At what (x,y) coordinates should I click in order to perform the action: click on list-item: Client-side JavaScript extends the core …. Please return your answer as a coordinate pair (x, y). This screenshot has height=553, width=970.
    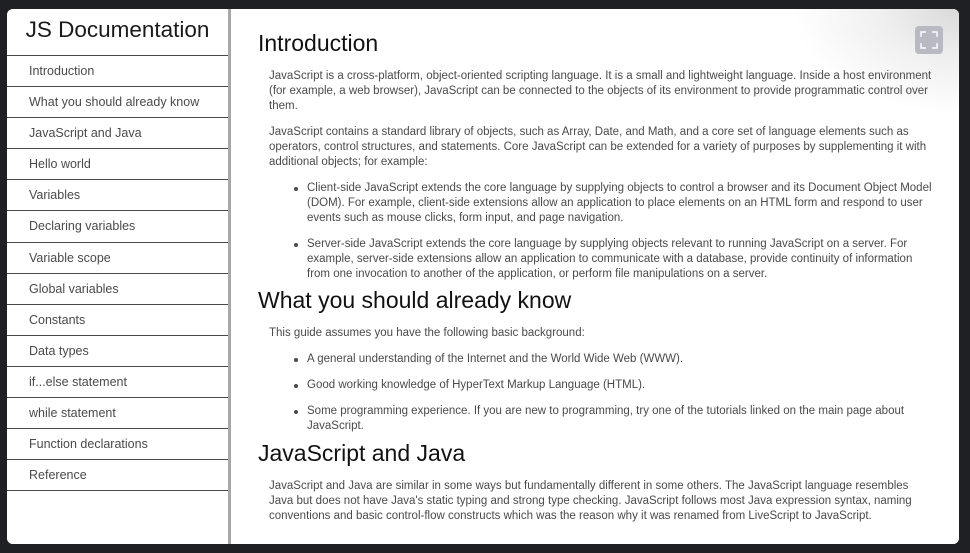
    Looking at the image, I should click on (614, 203).